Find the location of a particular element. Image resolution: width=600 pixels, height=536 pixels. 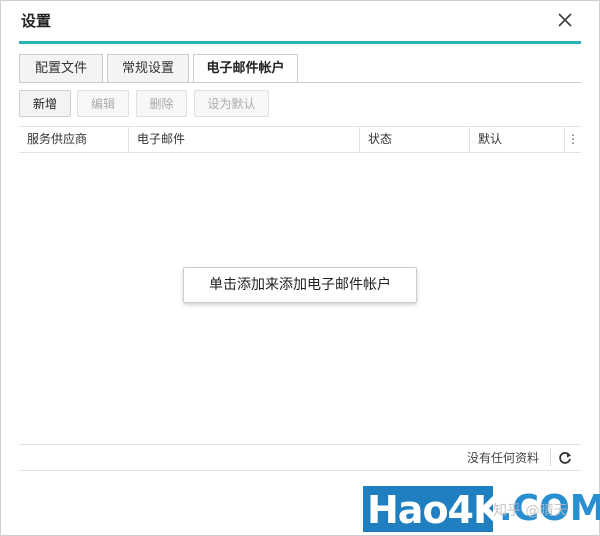

refresh-button is located at coordinates (565, 458).